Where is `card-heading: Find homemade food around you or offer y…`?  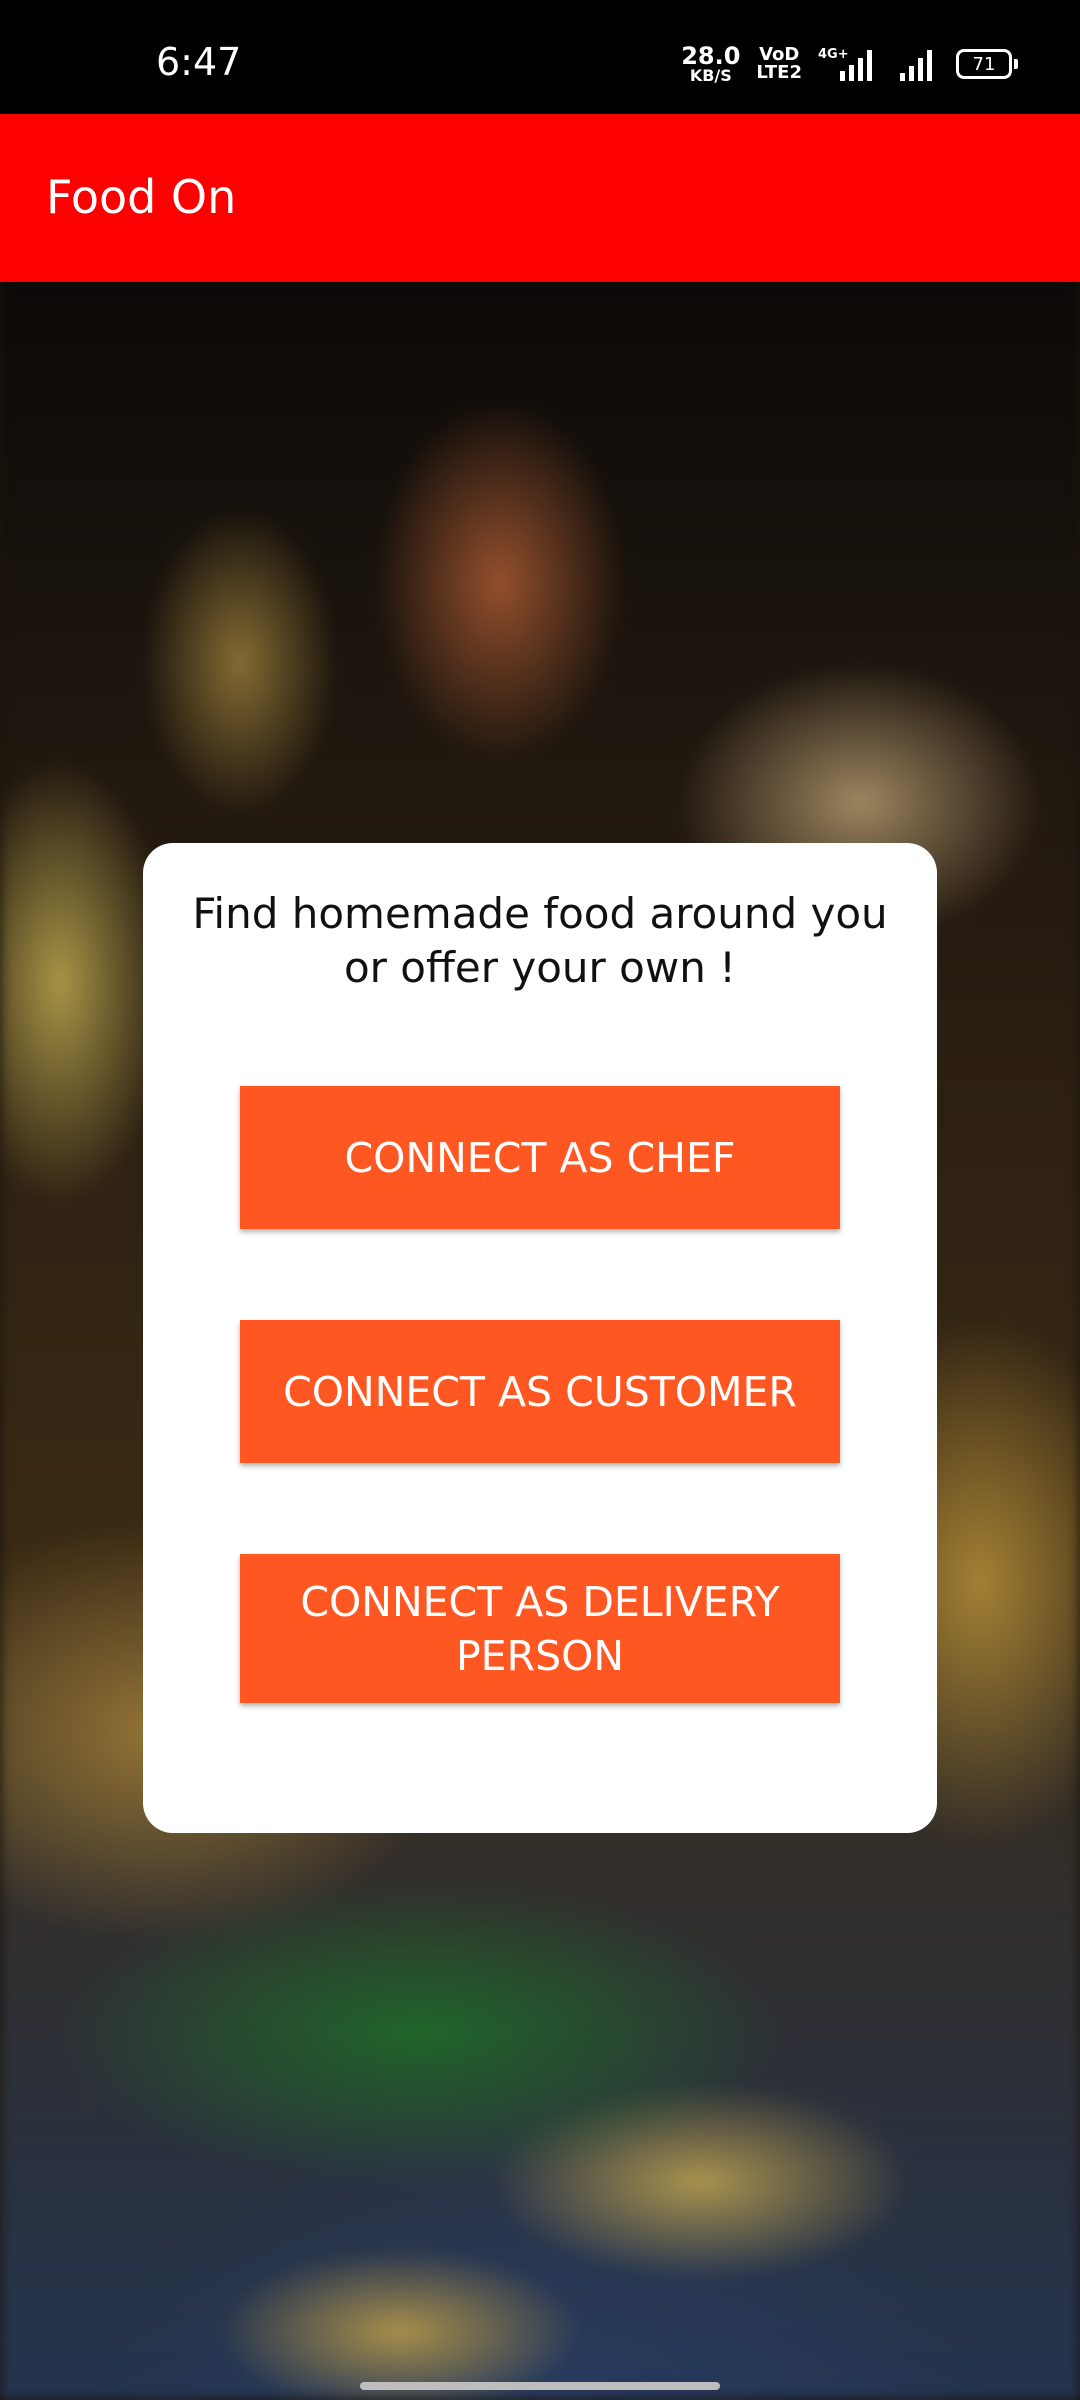
card-heading: Find homemade food around you or offer y… is located at coordinates (540, 941).